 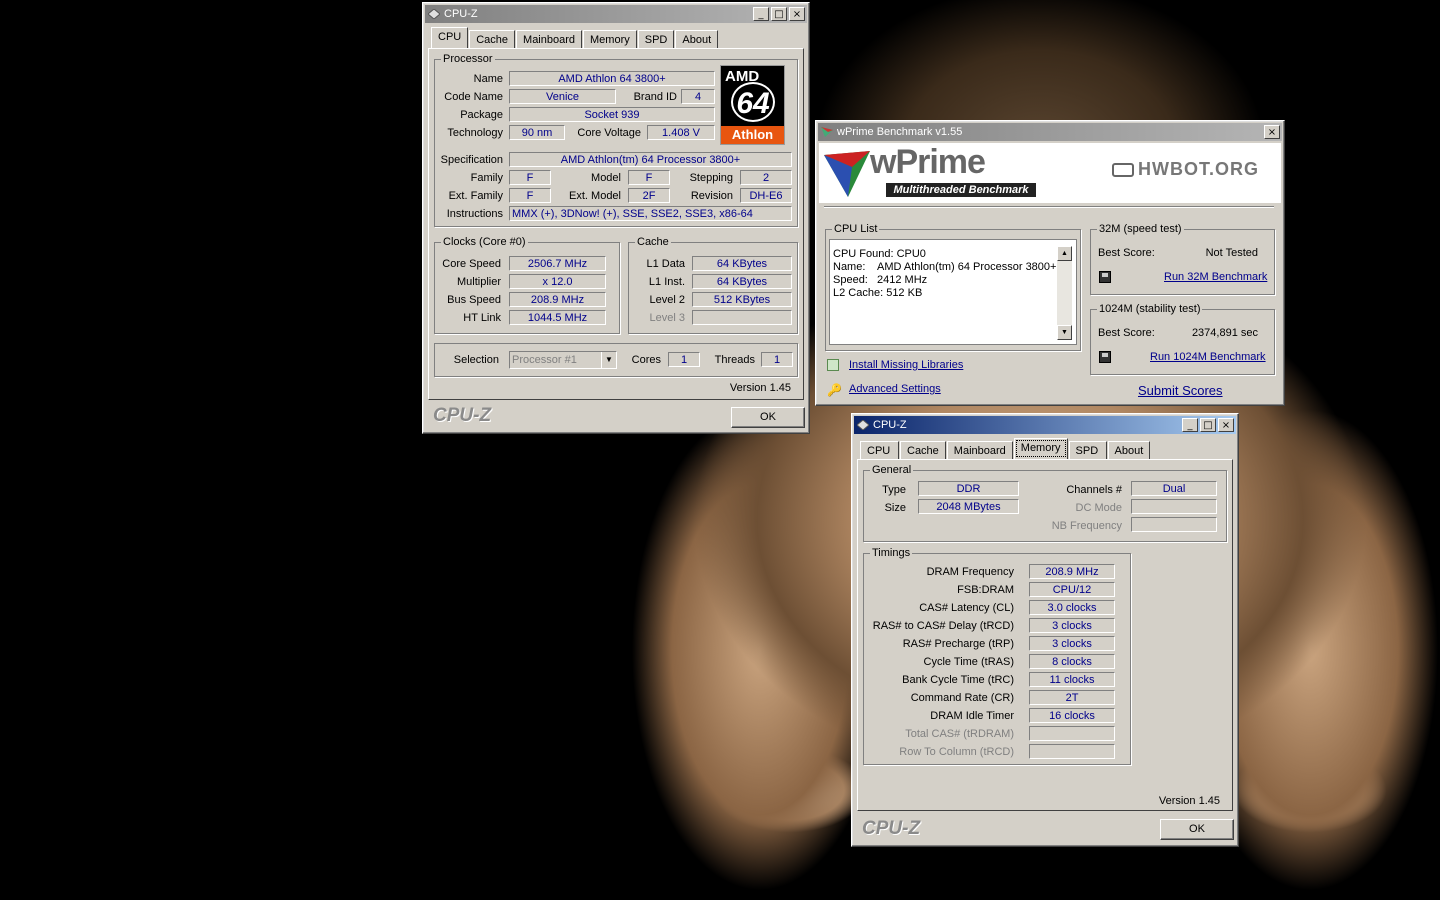 I want to click on stepping-value: 2, so click(x=766, y=177).